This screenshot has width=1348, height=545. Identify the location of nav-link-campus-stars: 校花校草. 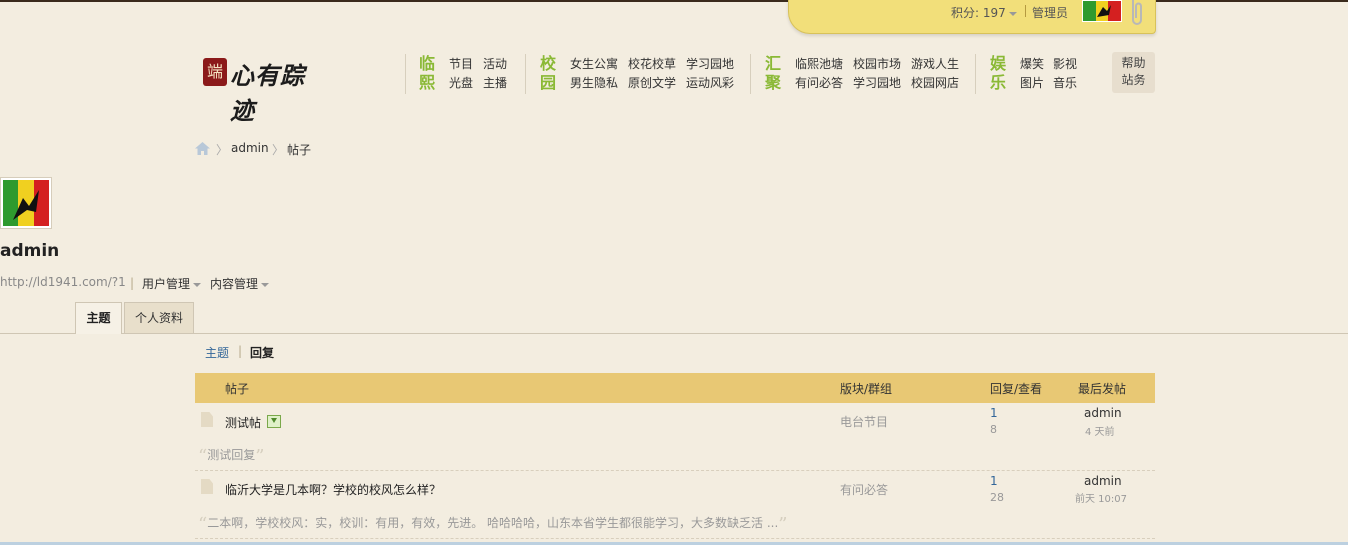
(652, 63).